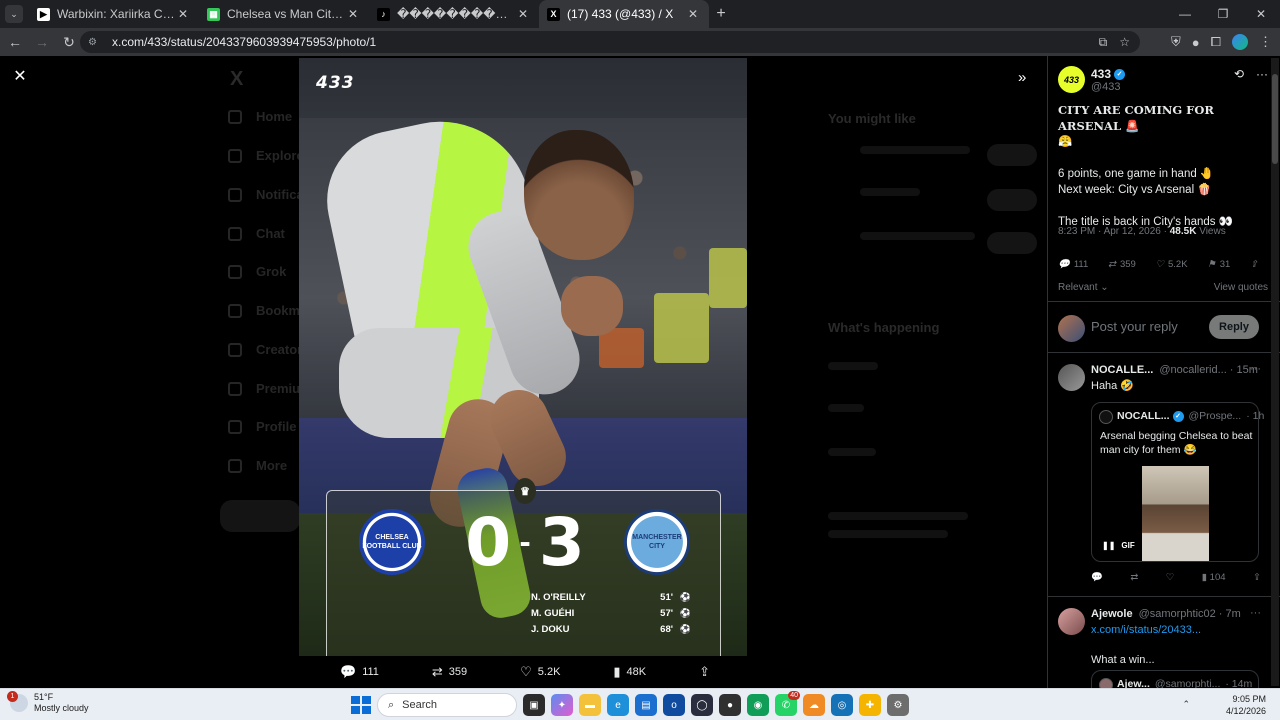 The width and height of the screenshot is (1280, 720). Describe the element at coordinates (1083, 287) in the screenshot. I see `sort-replies-dropdown: Relevant ⌄` at that location.